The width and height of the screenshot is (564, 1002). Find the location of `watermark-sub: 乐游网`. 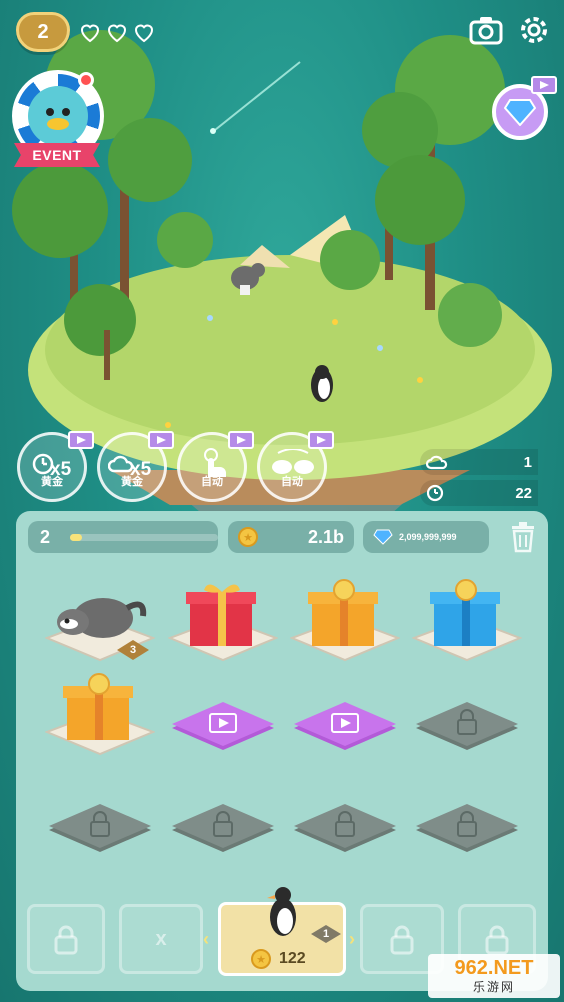

watermark-sub: 乐游网 is located at coordinates (493, 986).